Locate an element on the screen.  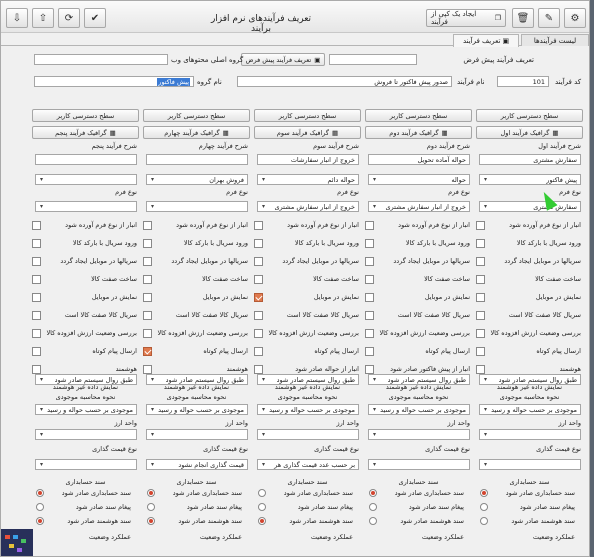
copy-process-button: ایجاد یک کپی از فرآیند ❐ is located at coordinates (466, 18).